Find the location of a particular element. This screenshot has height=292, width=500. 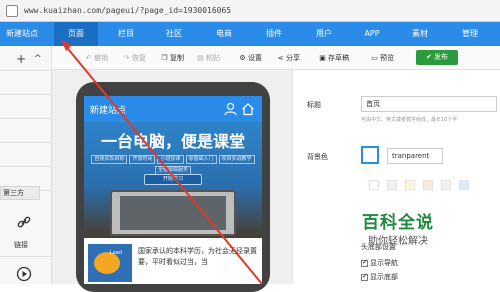

publish-button: ✔ 发布 is located at coordinates (437, 57).